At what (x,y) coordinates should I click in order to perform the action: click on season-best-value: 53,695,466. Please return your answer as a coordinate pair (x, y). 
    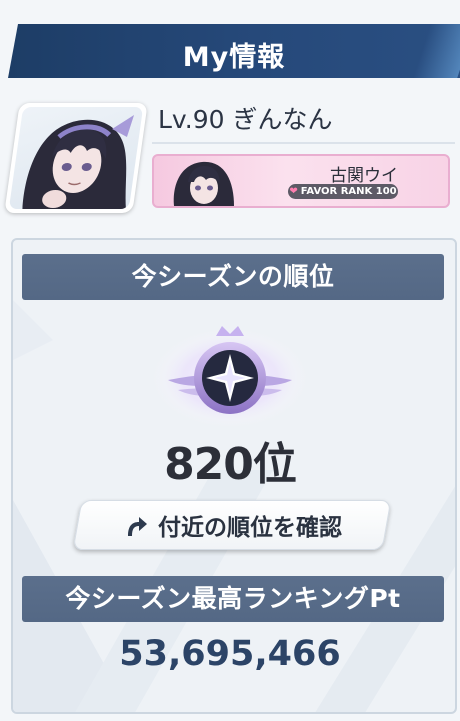
    Looking at the image, I should click on (230, 654).